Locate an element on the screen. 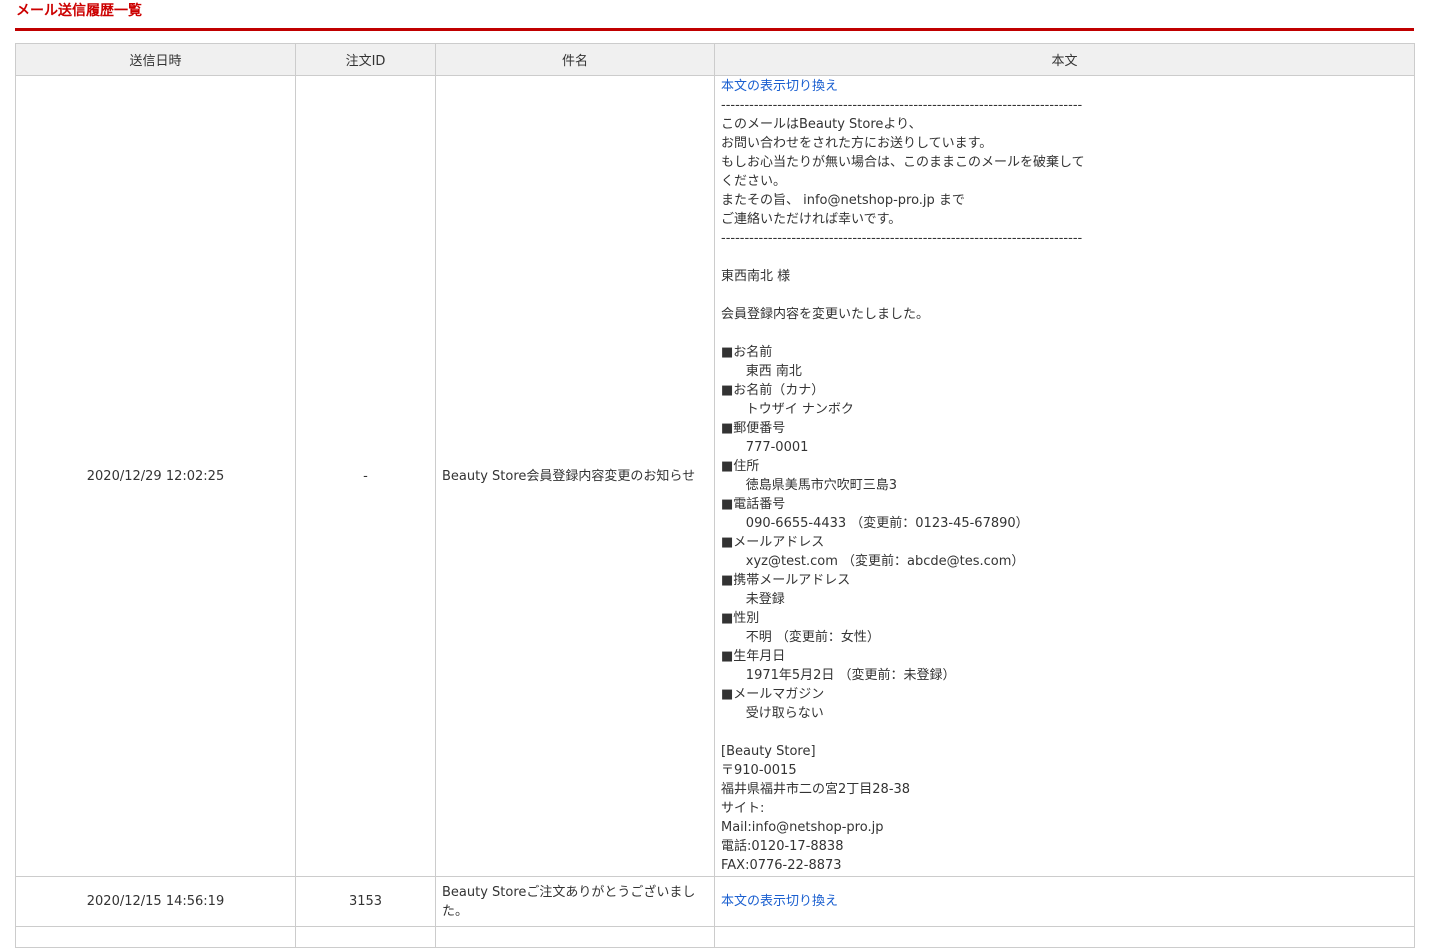 The image size is (1429, 948). table-row is located at coordinates (715, 937).